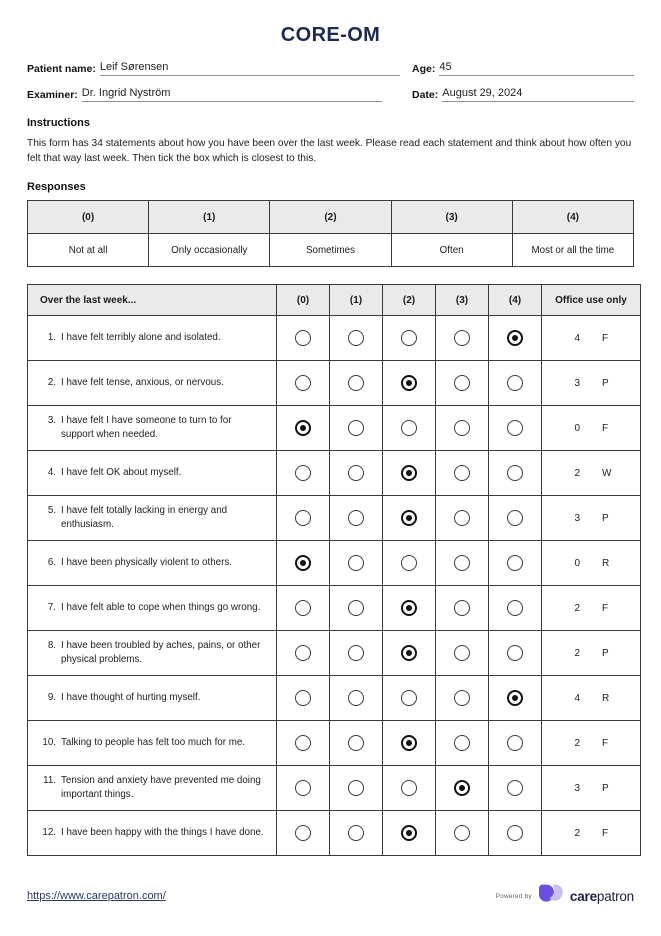 This screenshot has width=661, height=936. What do you see at coordinates (219, 68) in the screenshot?
I see `patient-name-field: Patient name: Leif Sørensen` at bounding box center [219, 68].